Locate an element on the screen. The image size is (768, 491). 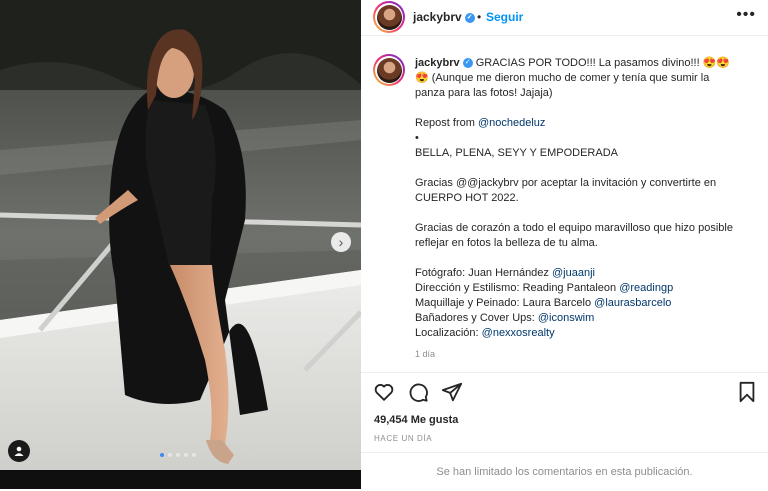
likes-count: 49,454 Me gusta is located at coordinates (416, 420).